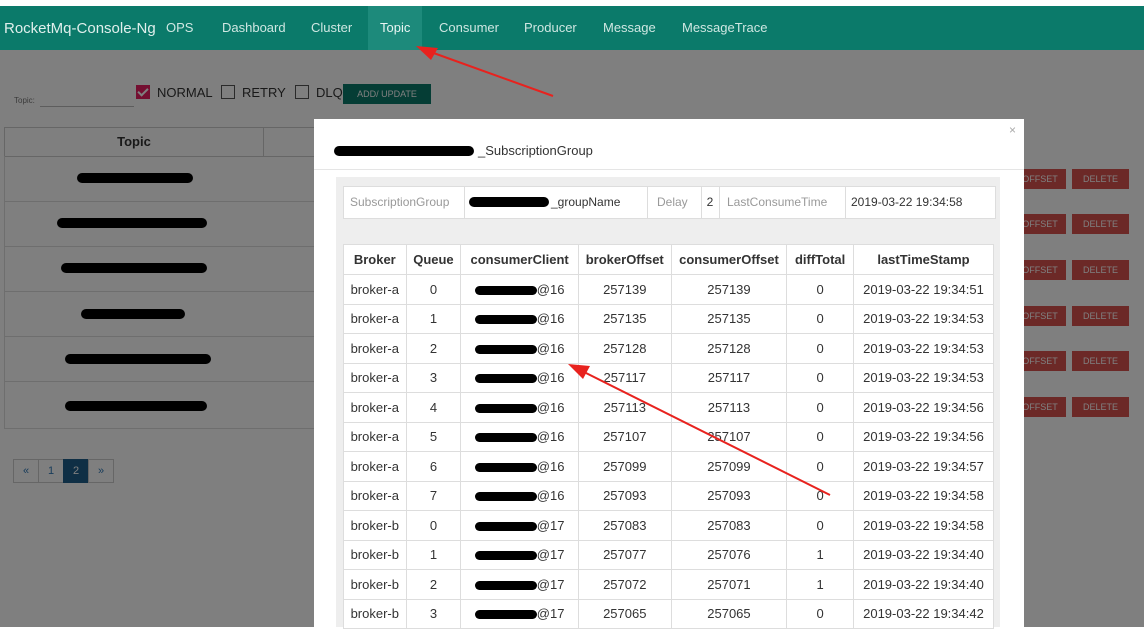  I want to click on arrow-head-client, so click(579, 371).